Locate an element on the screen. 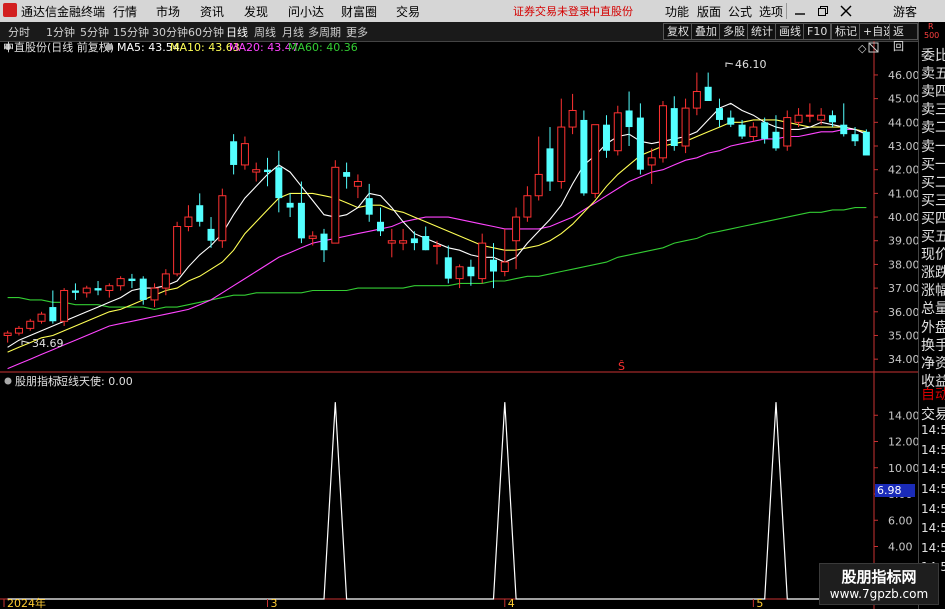 This screenshot has width=945, height=609. date-tick-label: 5 is located at coordinates (759, 603).